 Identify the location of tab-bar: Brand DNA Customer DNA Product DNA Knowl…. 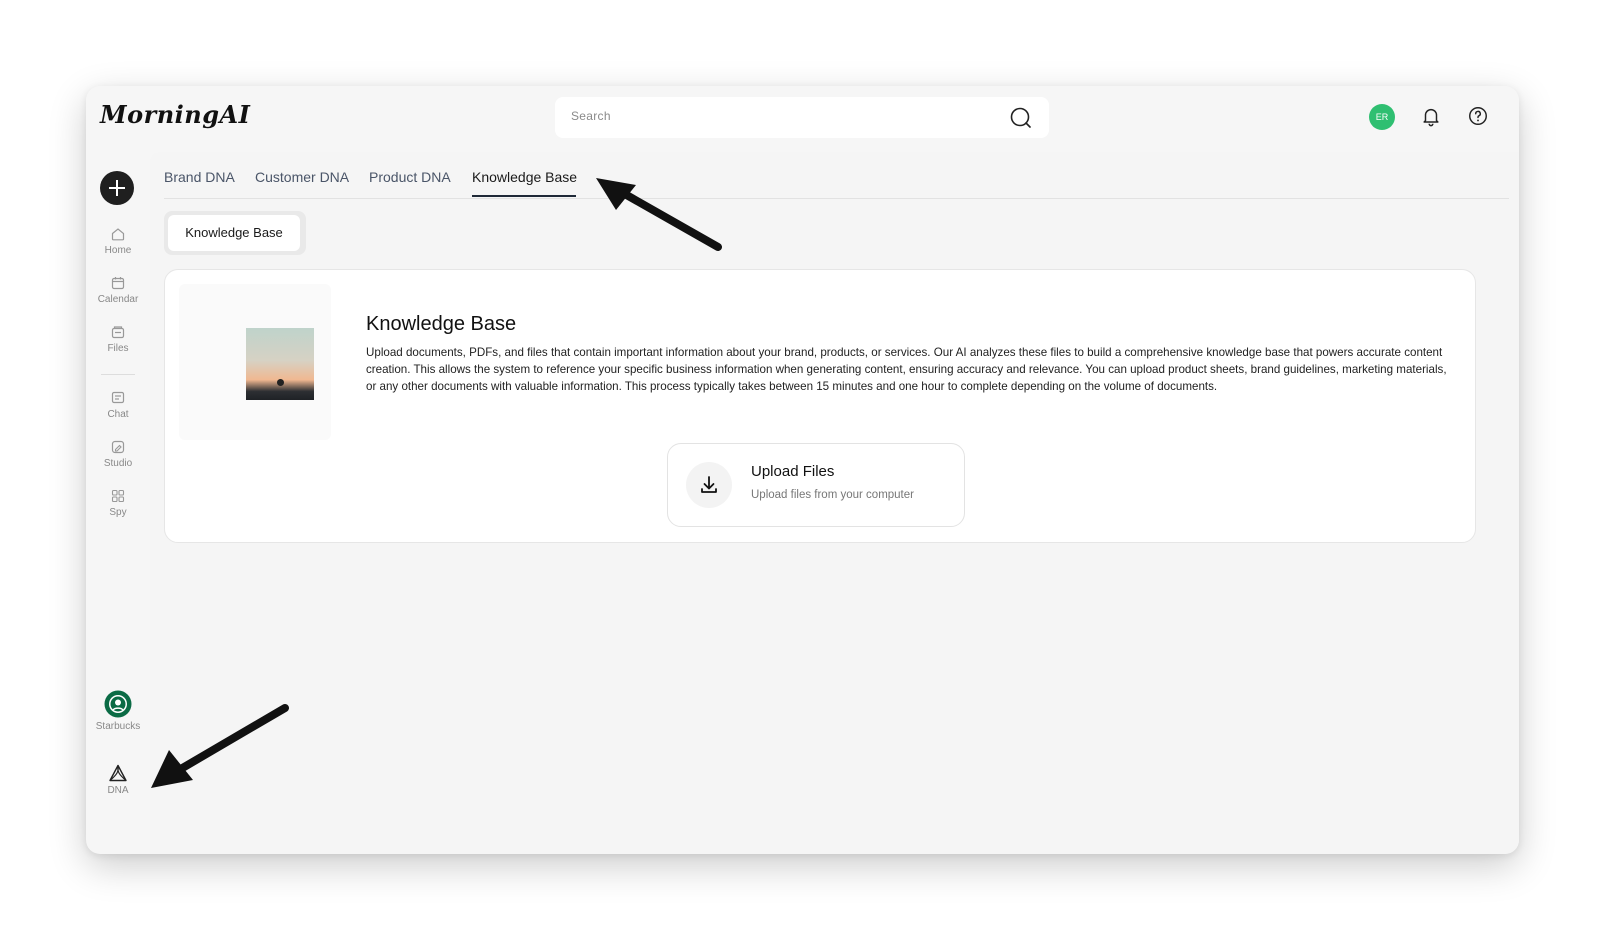
(836, 175).